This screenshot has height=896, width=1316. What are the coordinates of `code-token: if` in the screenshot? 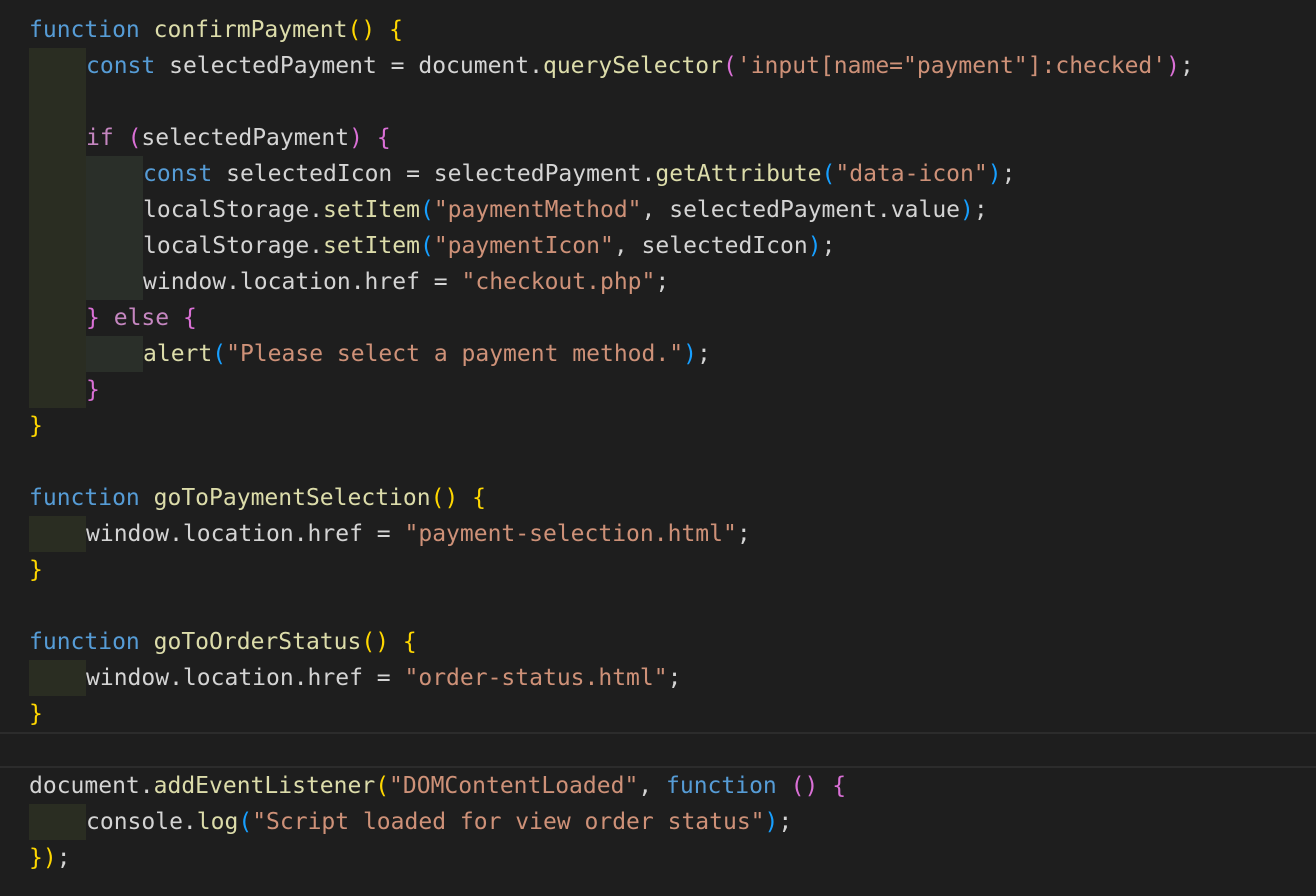 It's located at (100, 138).